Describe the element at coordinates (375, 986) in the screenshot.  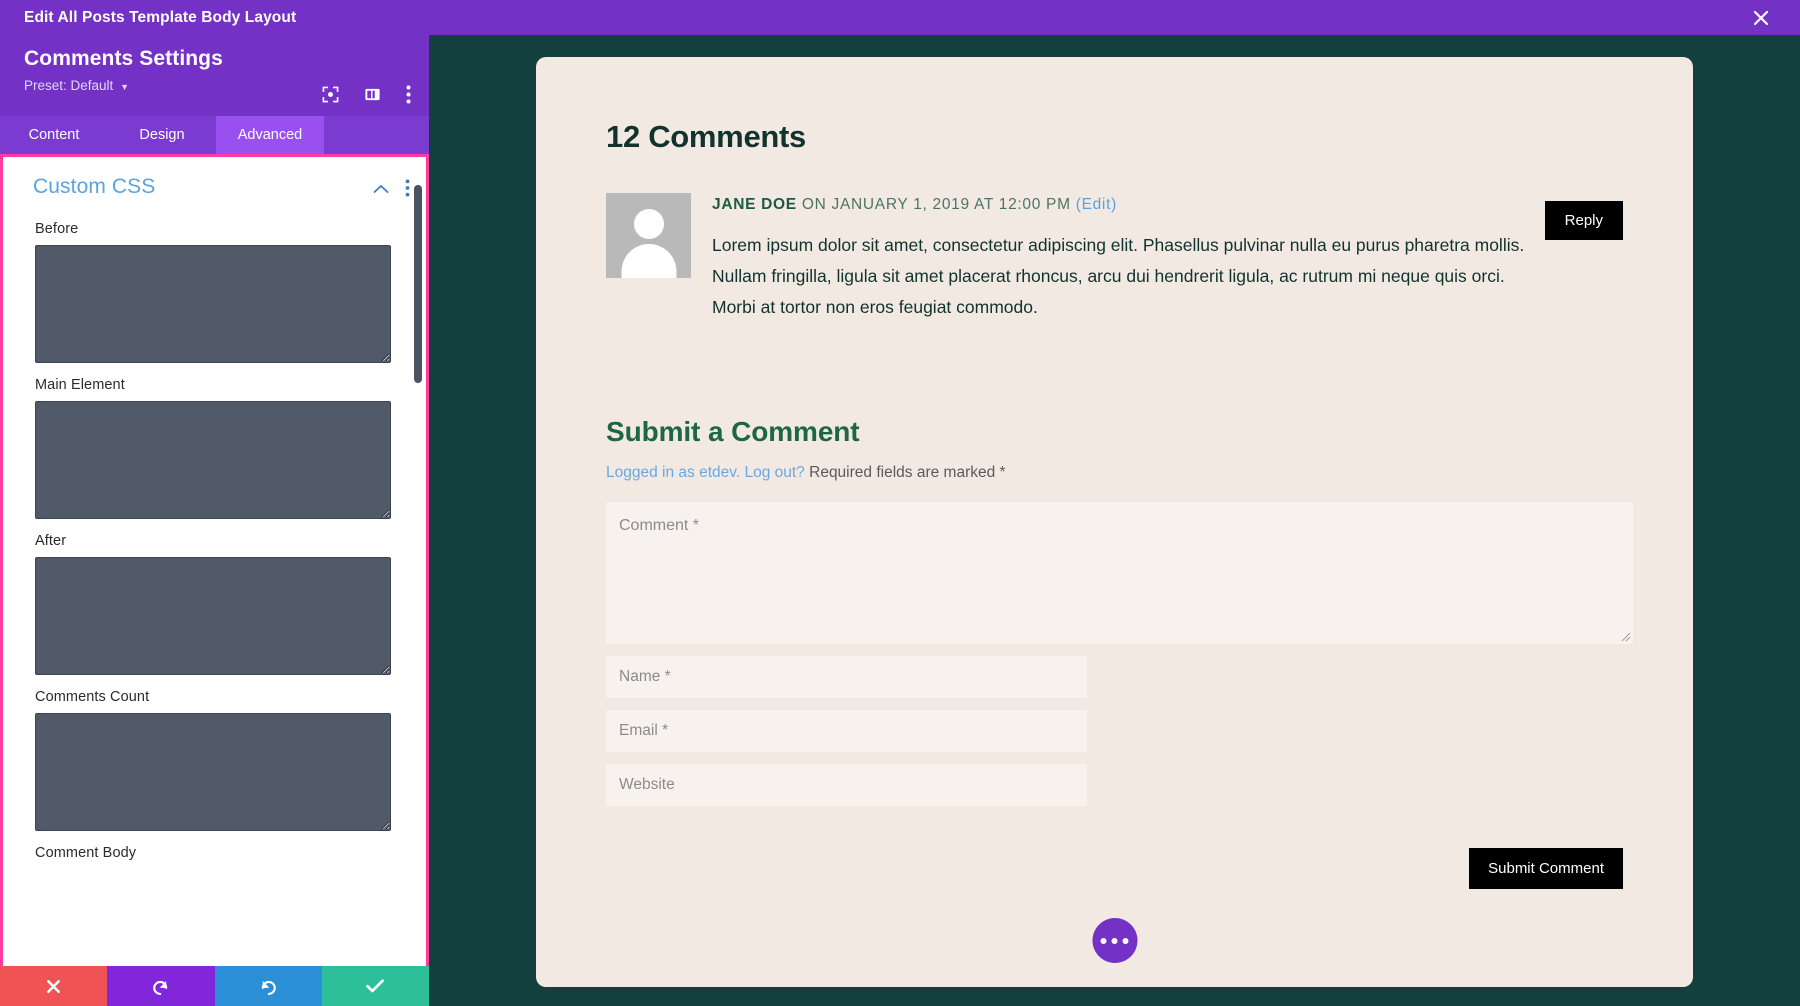
I see `save-button` at that location.